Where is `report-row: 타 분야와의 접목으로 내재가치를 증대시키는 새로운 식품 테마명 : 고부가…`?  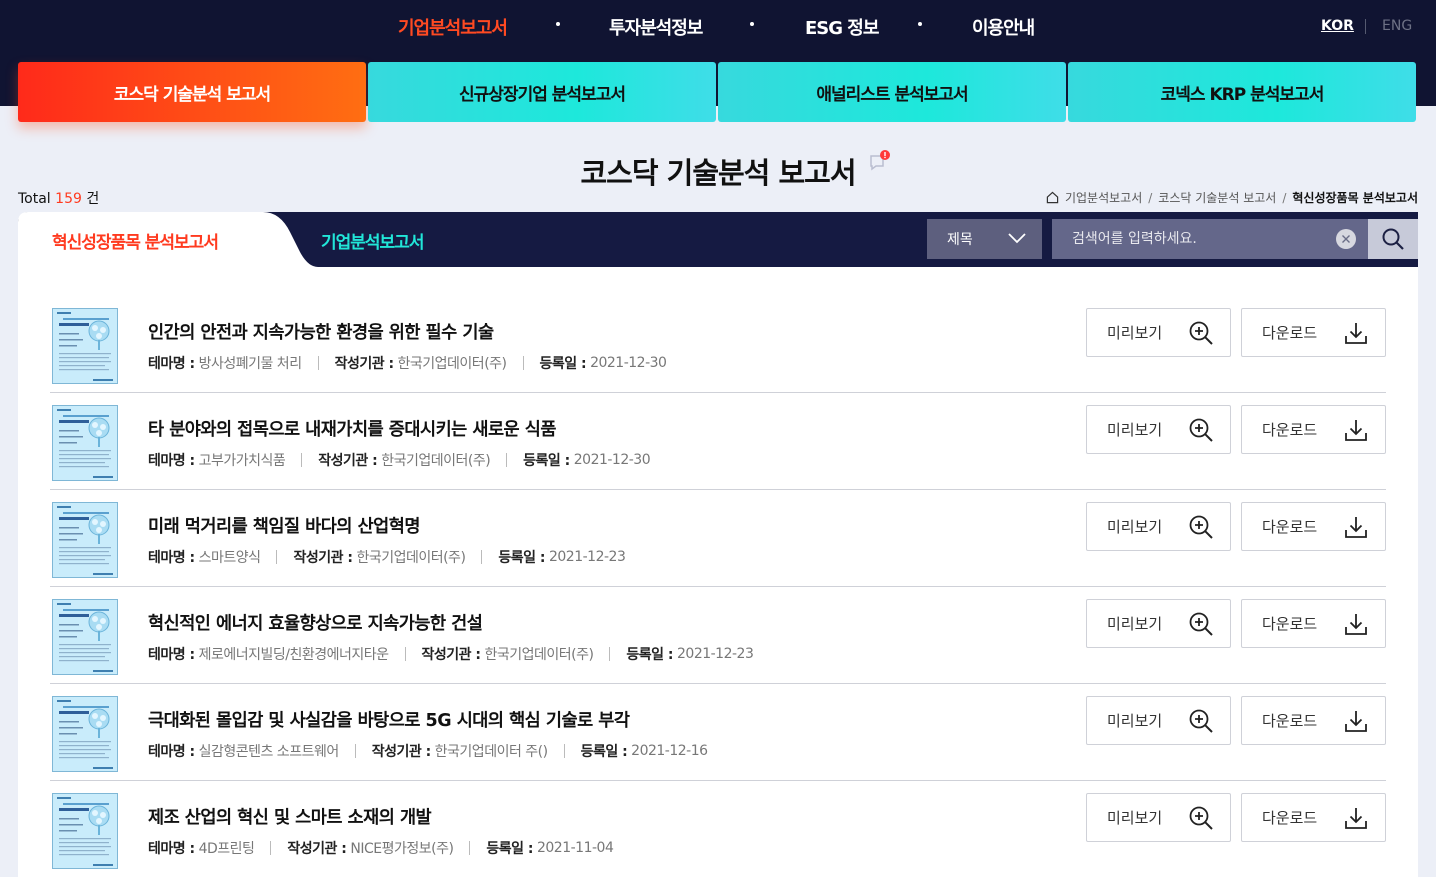 report-row: 타 분야와의 접목으로 내재가치를 증대시키는 새로운 식품 테마명 : 고부가… is located at coordinates (718, 441).